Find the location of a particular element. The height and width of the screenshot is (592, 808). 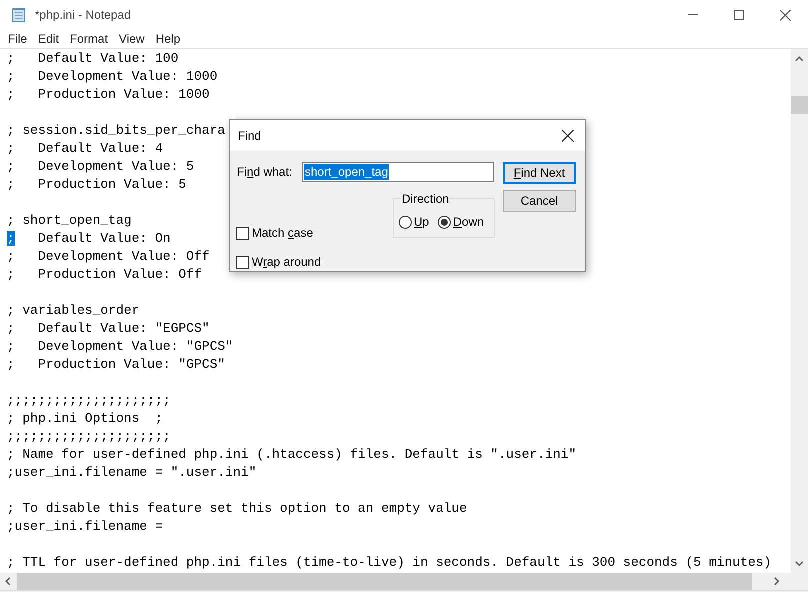

menu-item: Help is located at coordinates (168, 39).